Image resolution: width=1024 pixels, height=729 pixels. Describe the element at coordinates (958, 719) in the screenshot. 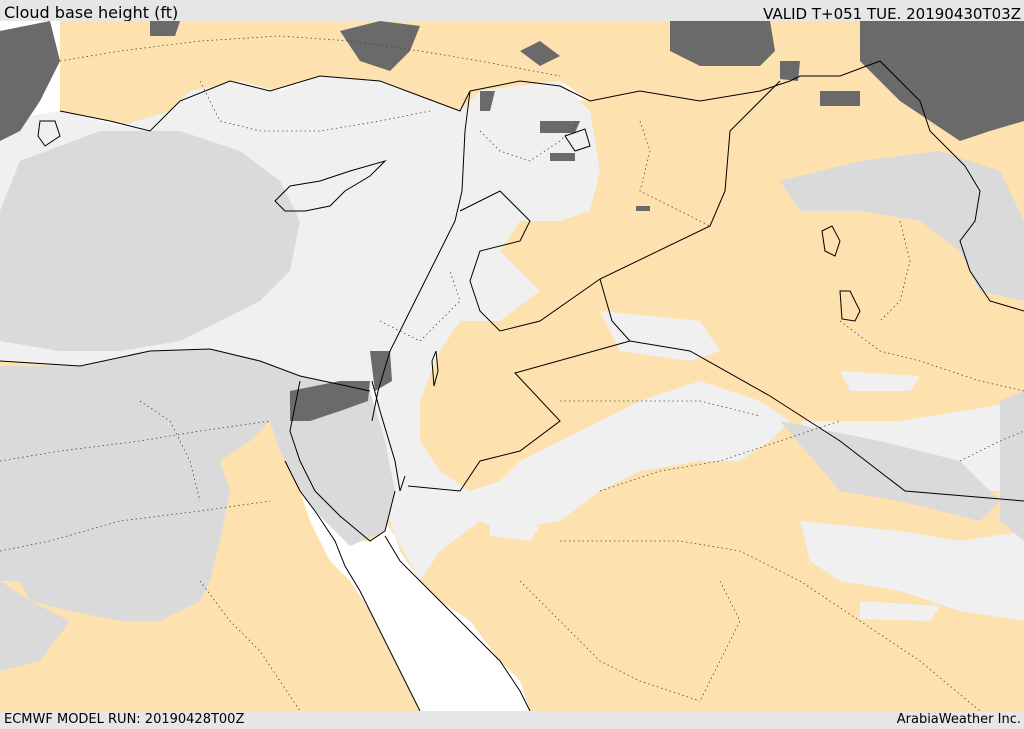

I see `credit-label: ArabiaWeather Inc.` at that location.